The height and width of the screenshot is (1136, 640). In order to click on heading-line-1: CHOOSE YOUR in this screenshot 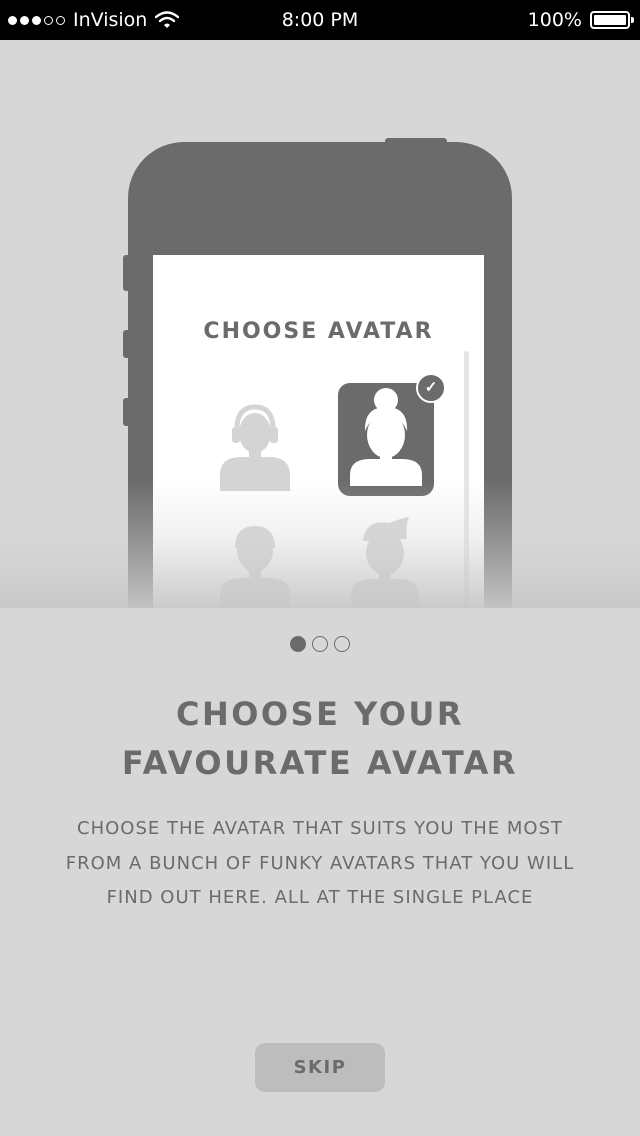, I will do `click(320, 714)`.